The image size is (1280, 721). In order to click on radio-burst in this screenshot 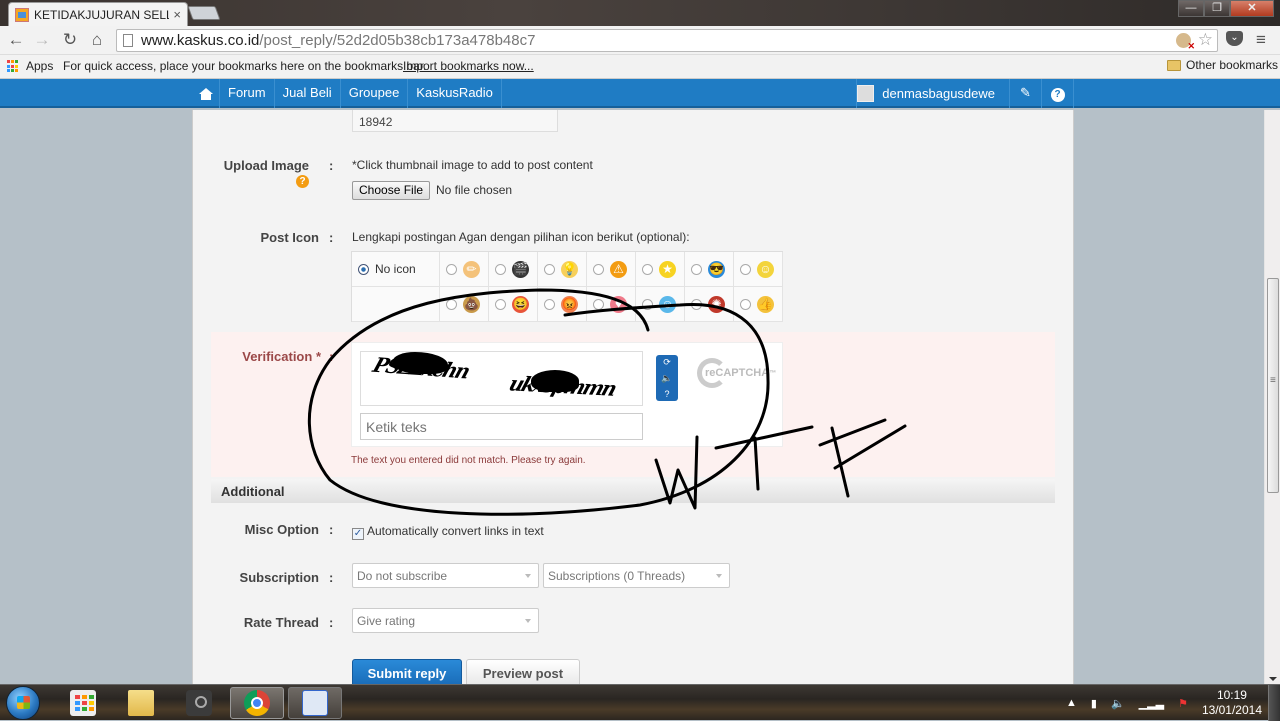, I will do `click(696, 304)`.